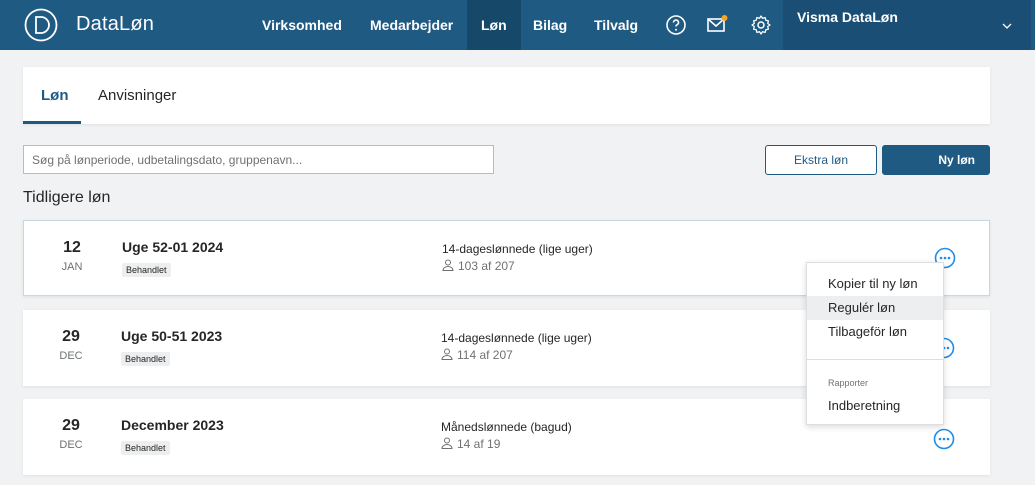 This screenshot has width=1035, height=485. What do you see at coordinates (55, 95) in the screenshot?
I see `tab-lon: Løn` at bounding box center [55, 95].